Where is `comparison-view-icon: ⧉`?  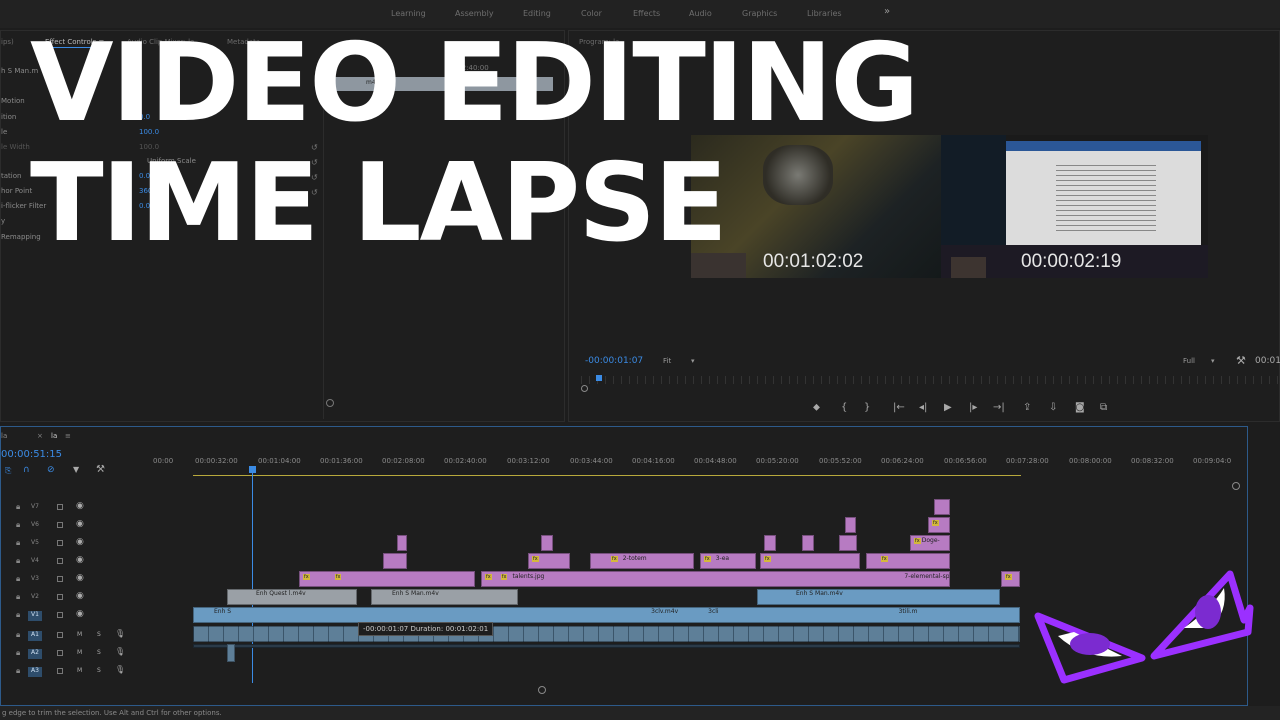
comparison-view-icon: ⧉ is located at coordinates (1103, 407).